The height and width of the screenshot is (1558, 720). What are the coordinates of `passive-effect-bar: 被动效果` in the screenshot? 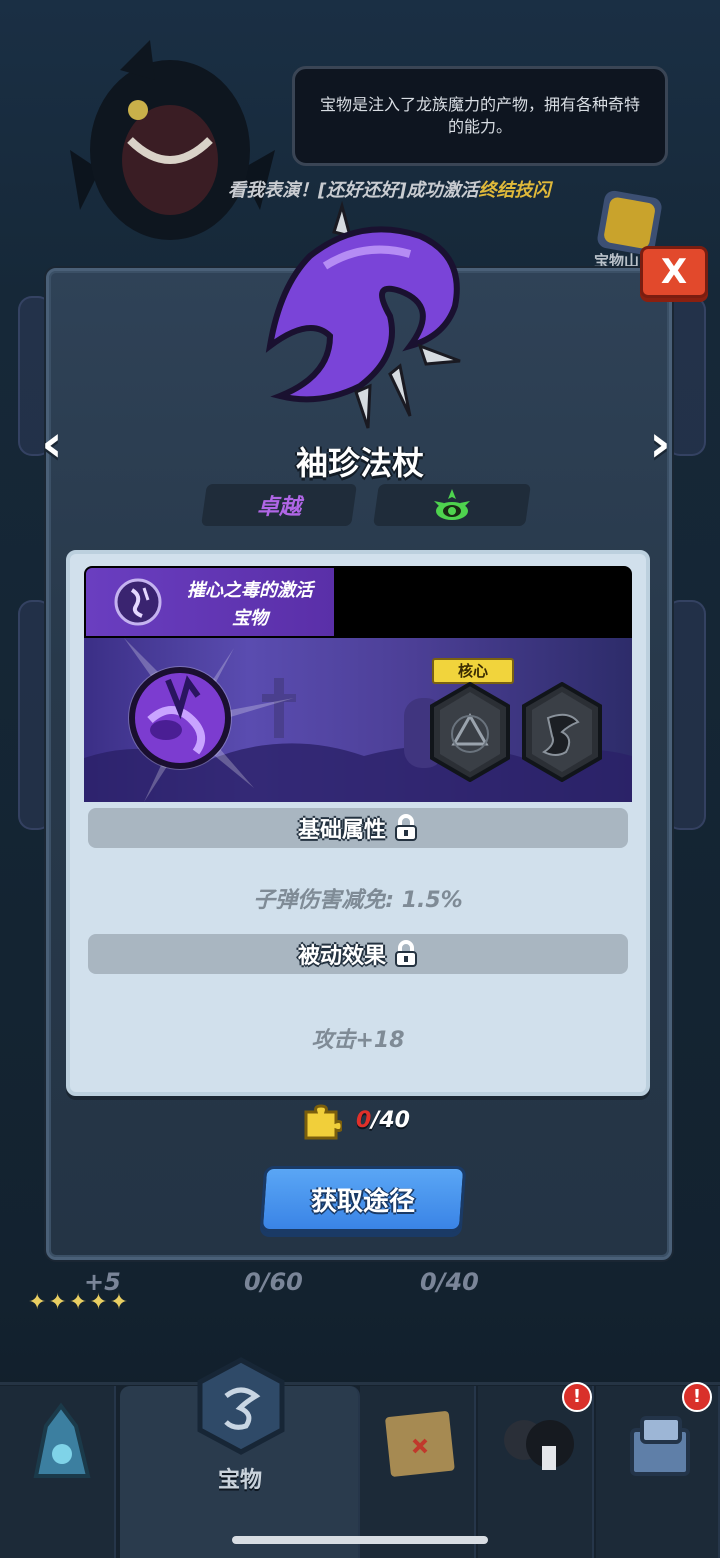 It's located at (358, 954).